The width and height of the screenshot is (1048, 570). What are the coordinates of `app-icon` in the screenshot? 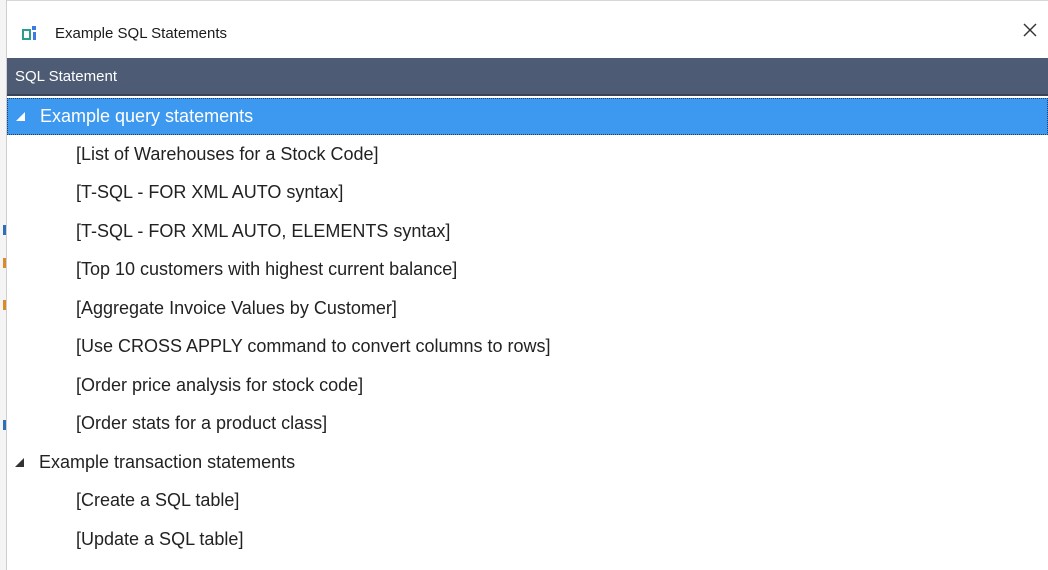 It's located at (29, 33).